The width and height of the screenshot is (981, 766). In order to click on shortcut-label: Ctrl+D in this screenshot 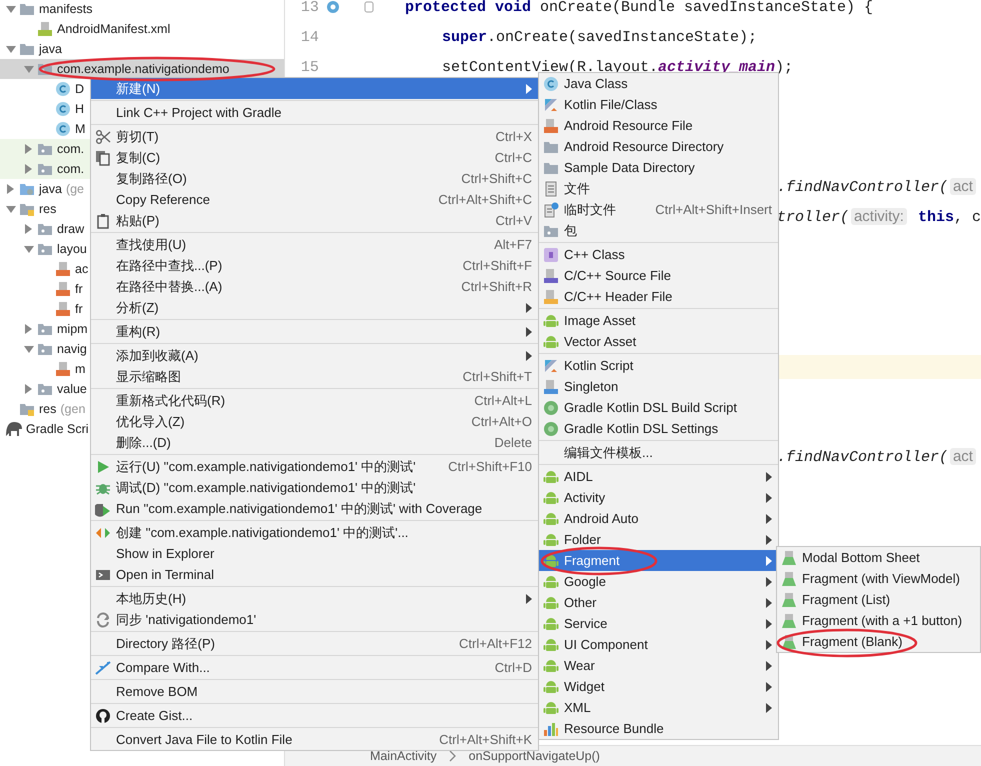, I will do `click(513, 667)`.